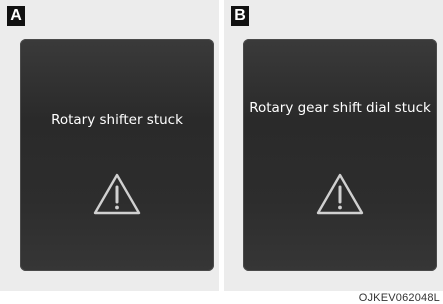 The height and width of the screenshot is (304, 443). I want to click on warning-message-a: Rotary shifter stuck, so click(117, 120).